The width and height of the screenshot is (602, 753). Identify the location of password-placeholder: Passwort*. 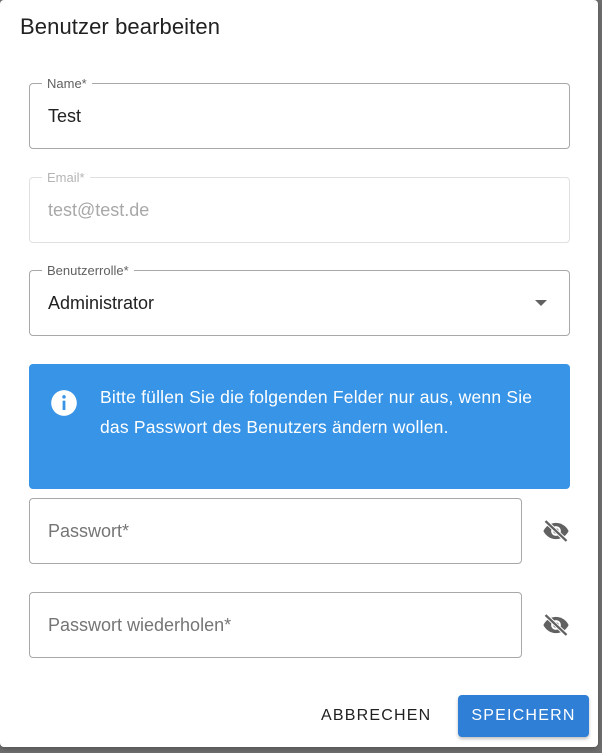
(89, 531).